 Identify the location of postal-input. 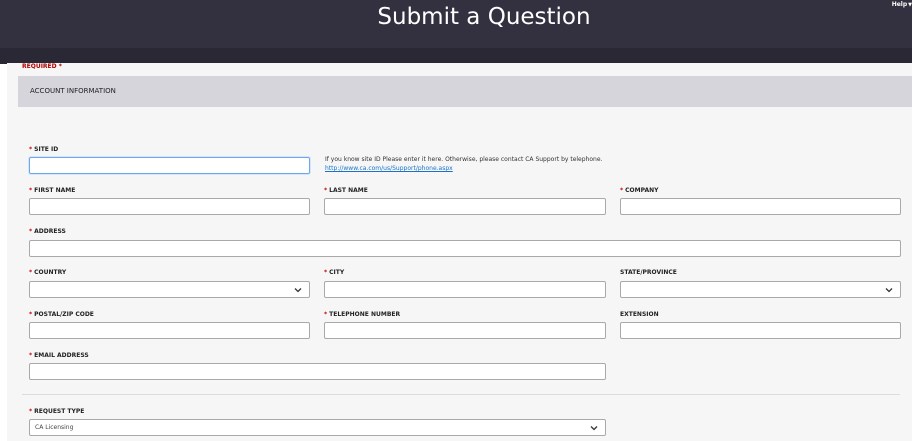
(169, 330).